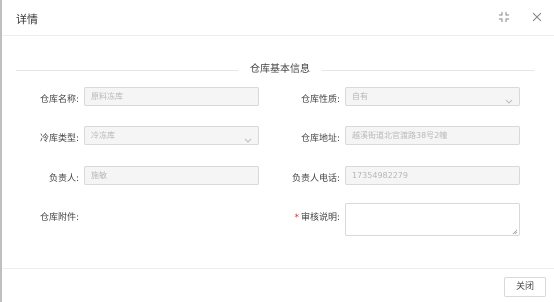  I want to click on dialog-footer: 关闭, so click(278, 285).